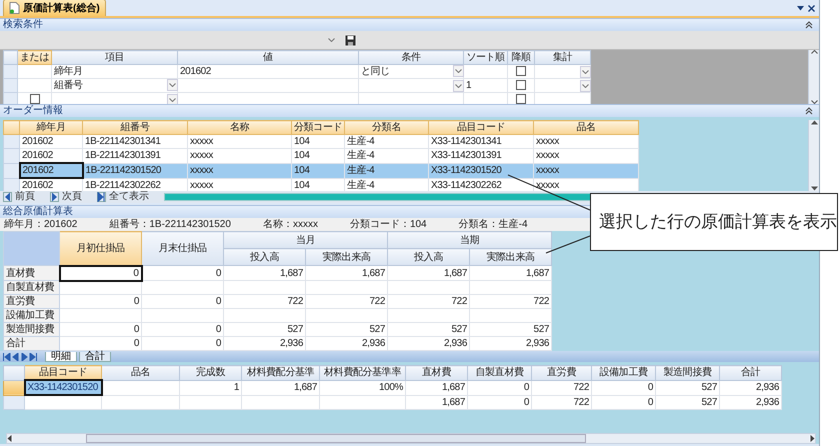 The width and height of the screenshot is (840, 446). I want to click on column-header: 直労費, so click(562, 373).